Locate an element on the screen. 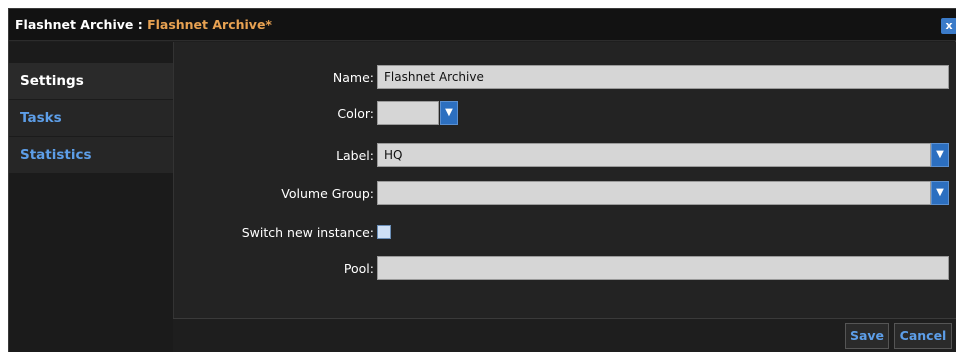 This screenshot has height=352, width=956. name-field: Flashnet Archive is located at coordinates (663, 77).